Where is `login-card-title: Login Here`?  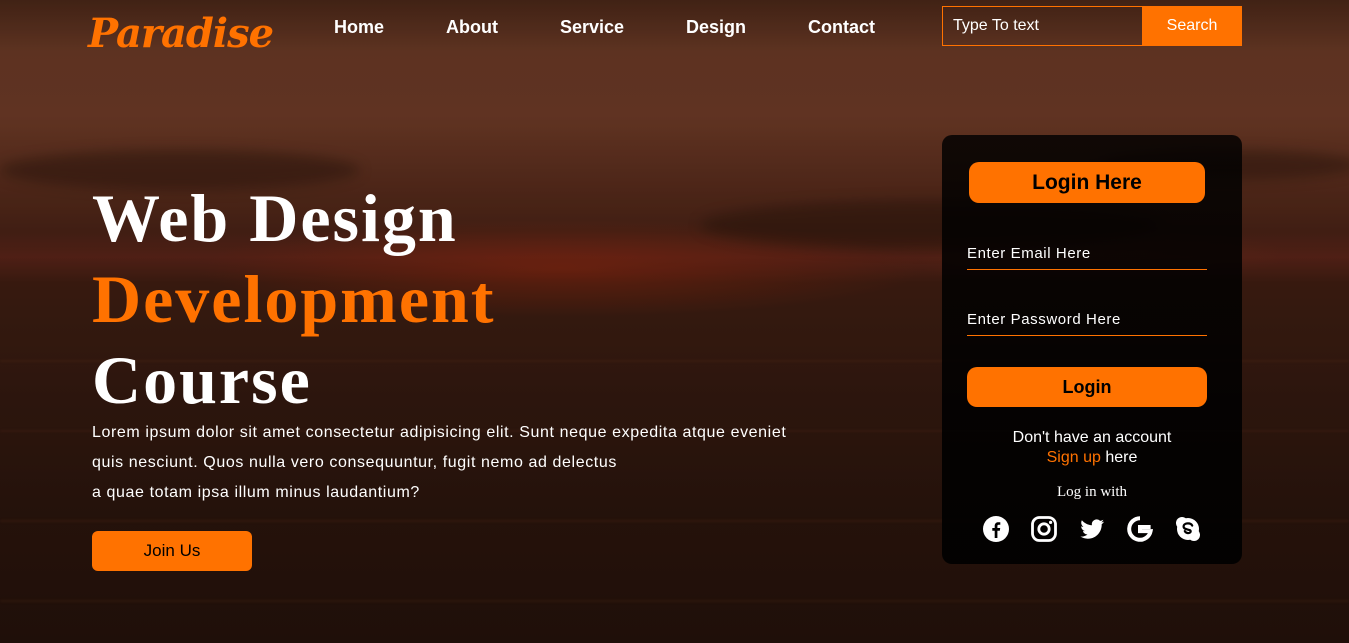 login-card-title: Login Here is located at coordinates (1087, 182).